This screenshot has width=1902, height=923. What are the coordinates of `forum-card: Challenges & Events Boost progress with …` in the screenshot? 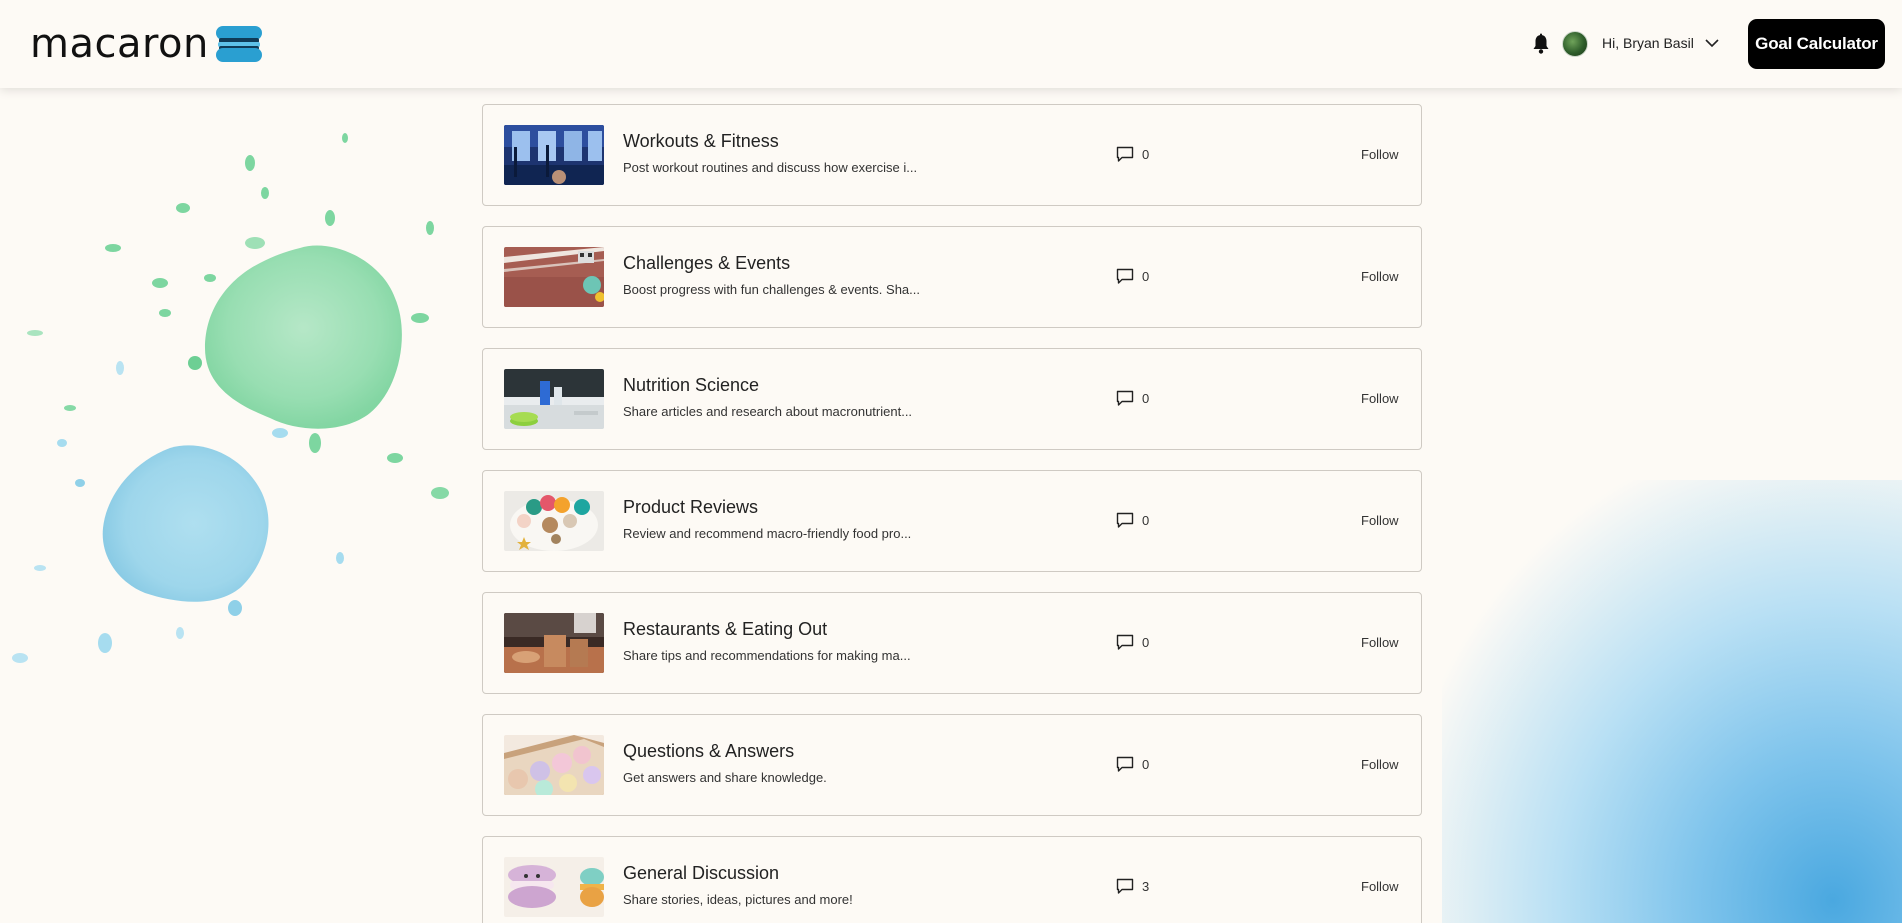 It's located at (952, 277).